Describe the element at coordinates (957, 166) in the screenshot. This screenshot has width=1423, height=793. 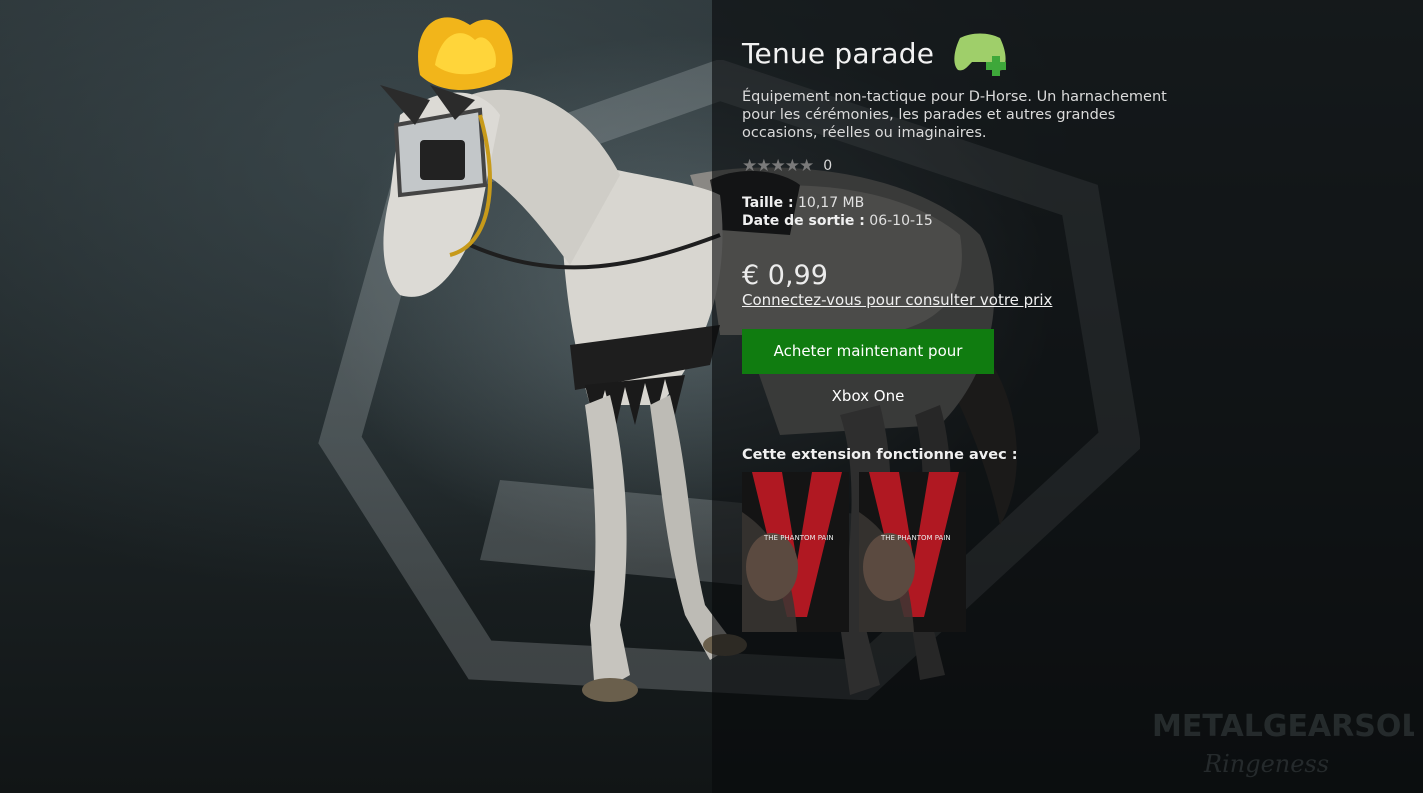
I see `rating: ★★★★★ 0` at that location.